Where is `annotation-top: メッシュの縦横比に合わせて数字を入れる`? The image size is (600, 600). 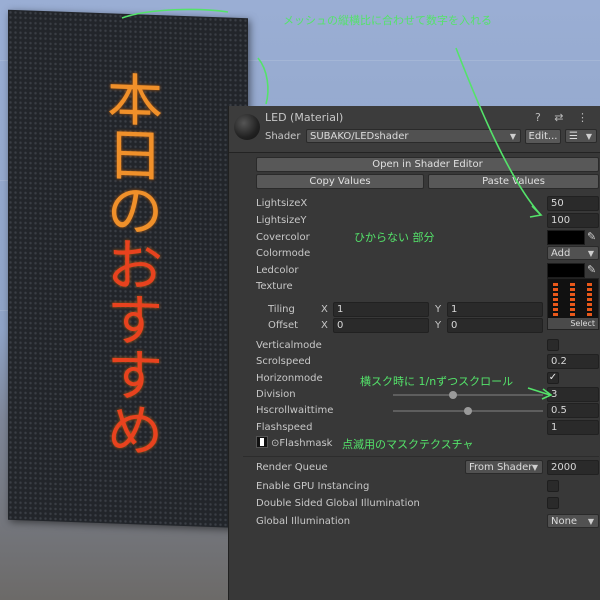 annotation-top: メッシュの縦横比に合わせて数字を入れる is located at coordinates (387, 20).